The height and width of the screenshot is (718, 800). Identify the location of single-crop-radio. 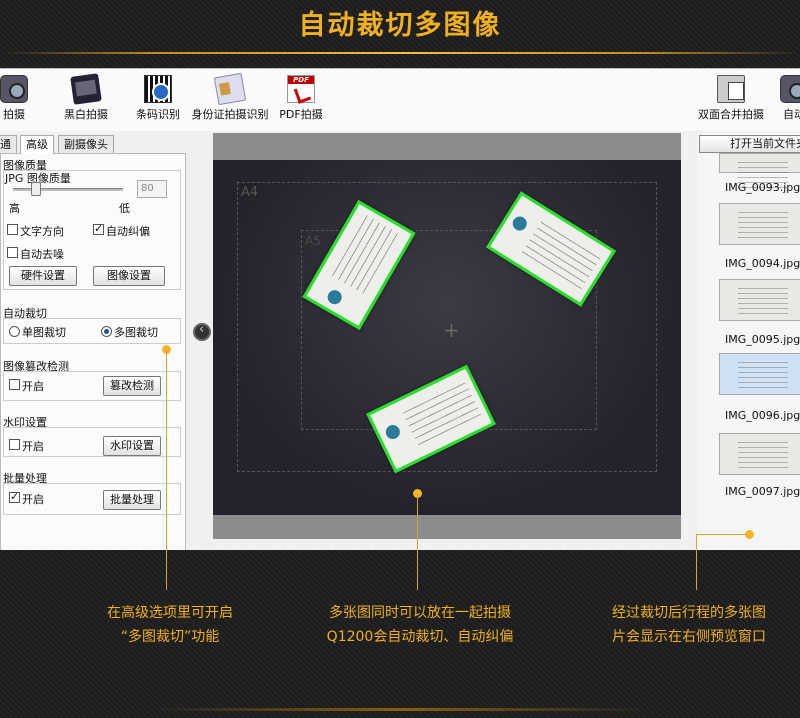
(14, 331).